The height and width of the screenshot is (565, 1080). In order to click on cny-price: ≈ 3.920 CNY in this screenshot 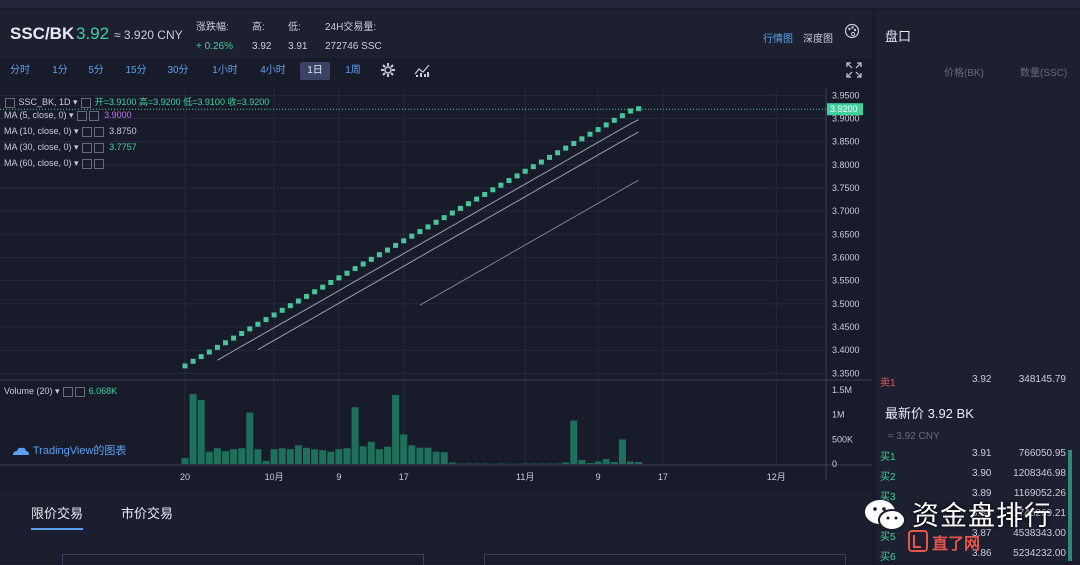, I will do `click(148, 35)`.